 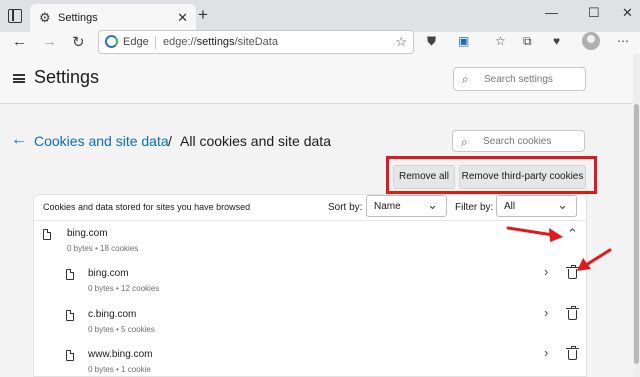 I want to click on address-bar: Edge edge://settings/siteData ☆, so click(x=256, y=42).